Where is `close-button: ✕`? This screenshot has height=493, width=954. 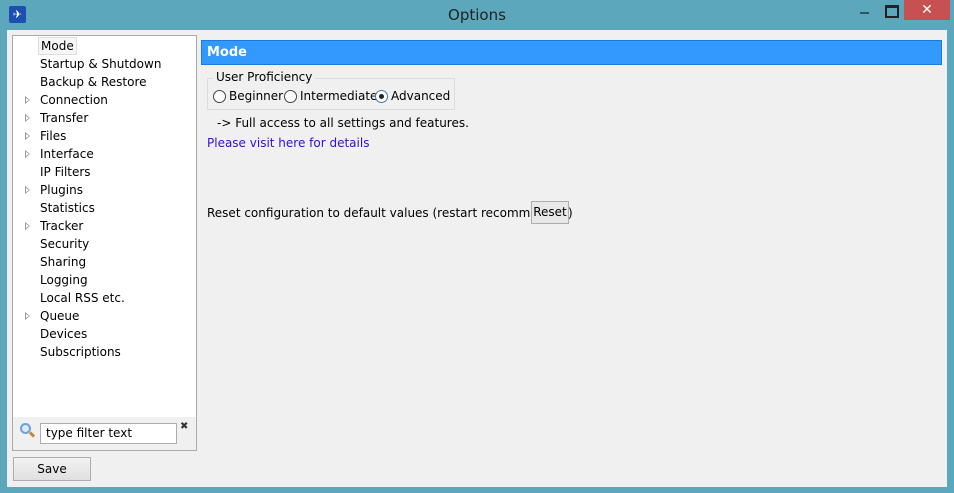
close-button: ✕ is located at coordinates (927, 10).